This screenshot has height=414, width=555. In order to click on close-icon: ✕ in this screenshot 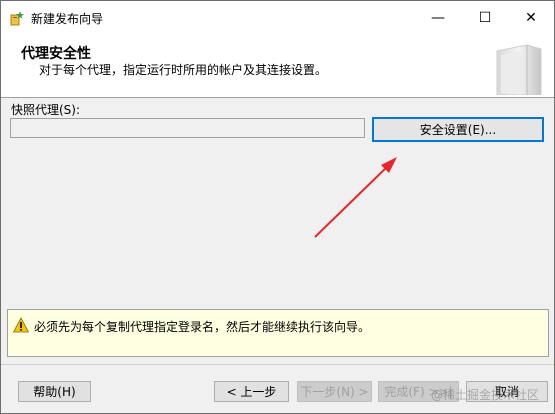, I will do `click(531, 18)`.